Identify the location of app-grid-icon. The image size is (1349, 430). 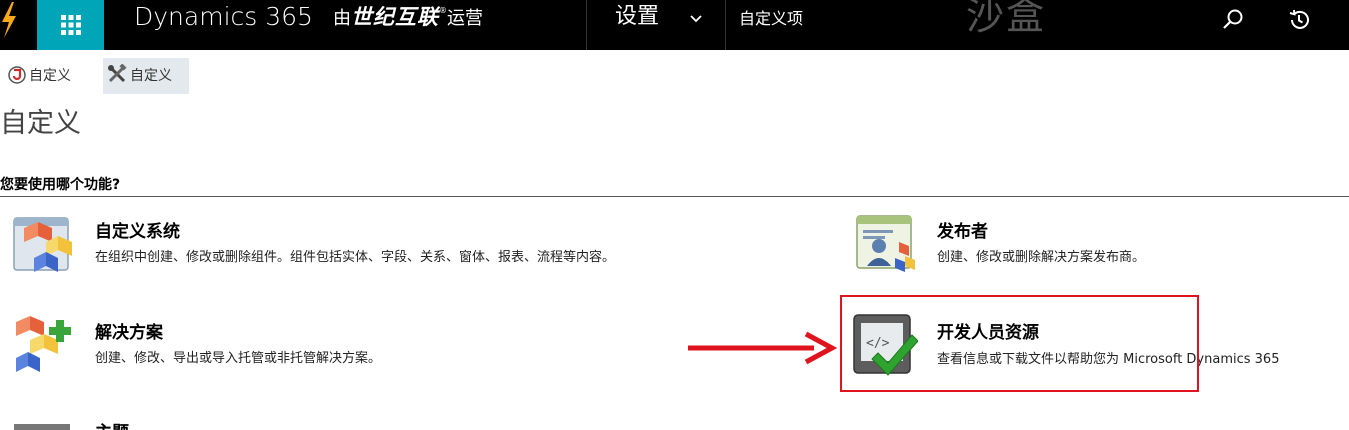
(71, 25).